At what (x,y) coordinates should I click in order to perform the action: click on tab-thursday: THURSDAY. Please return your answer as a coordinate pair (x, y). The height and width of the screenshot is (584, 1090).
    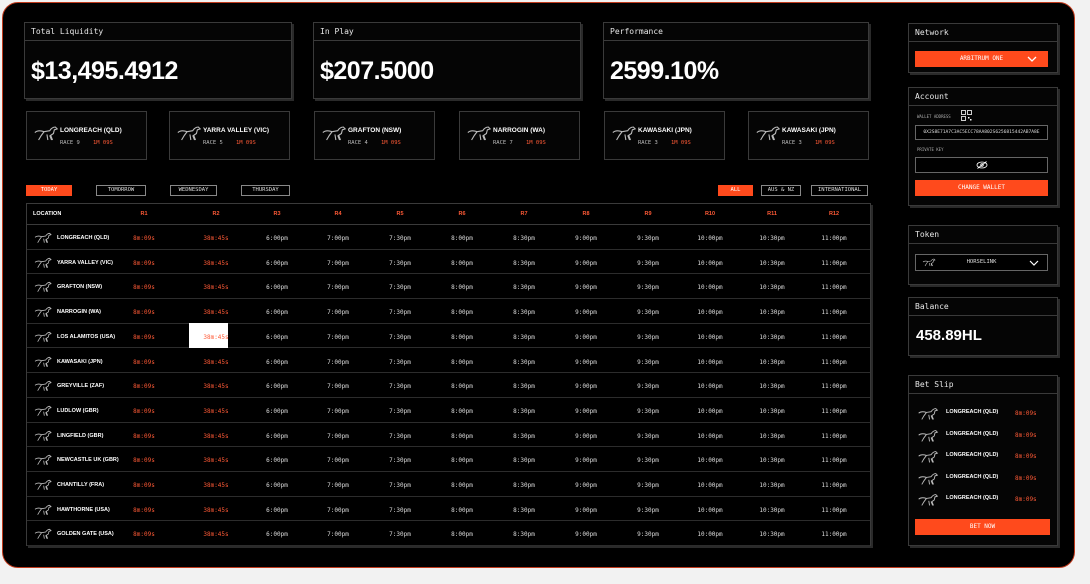
    Looking at the image, I should click on (265, 190).